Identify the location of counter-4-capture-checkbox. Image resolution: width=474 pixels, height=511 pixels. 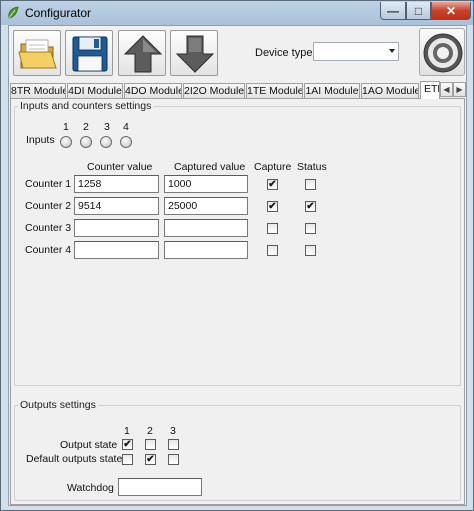
(272, 250).